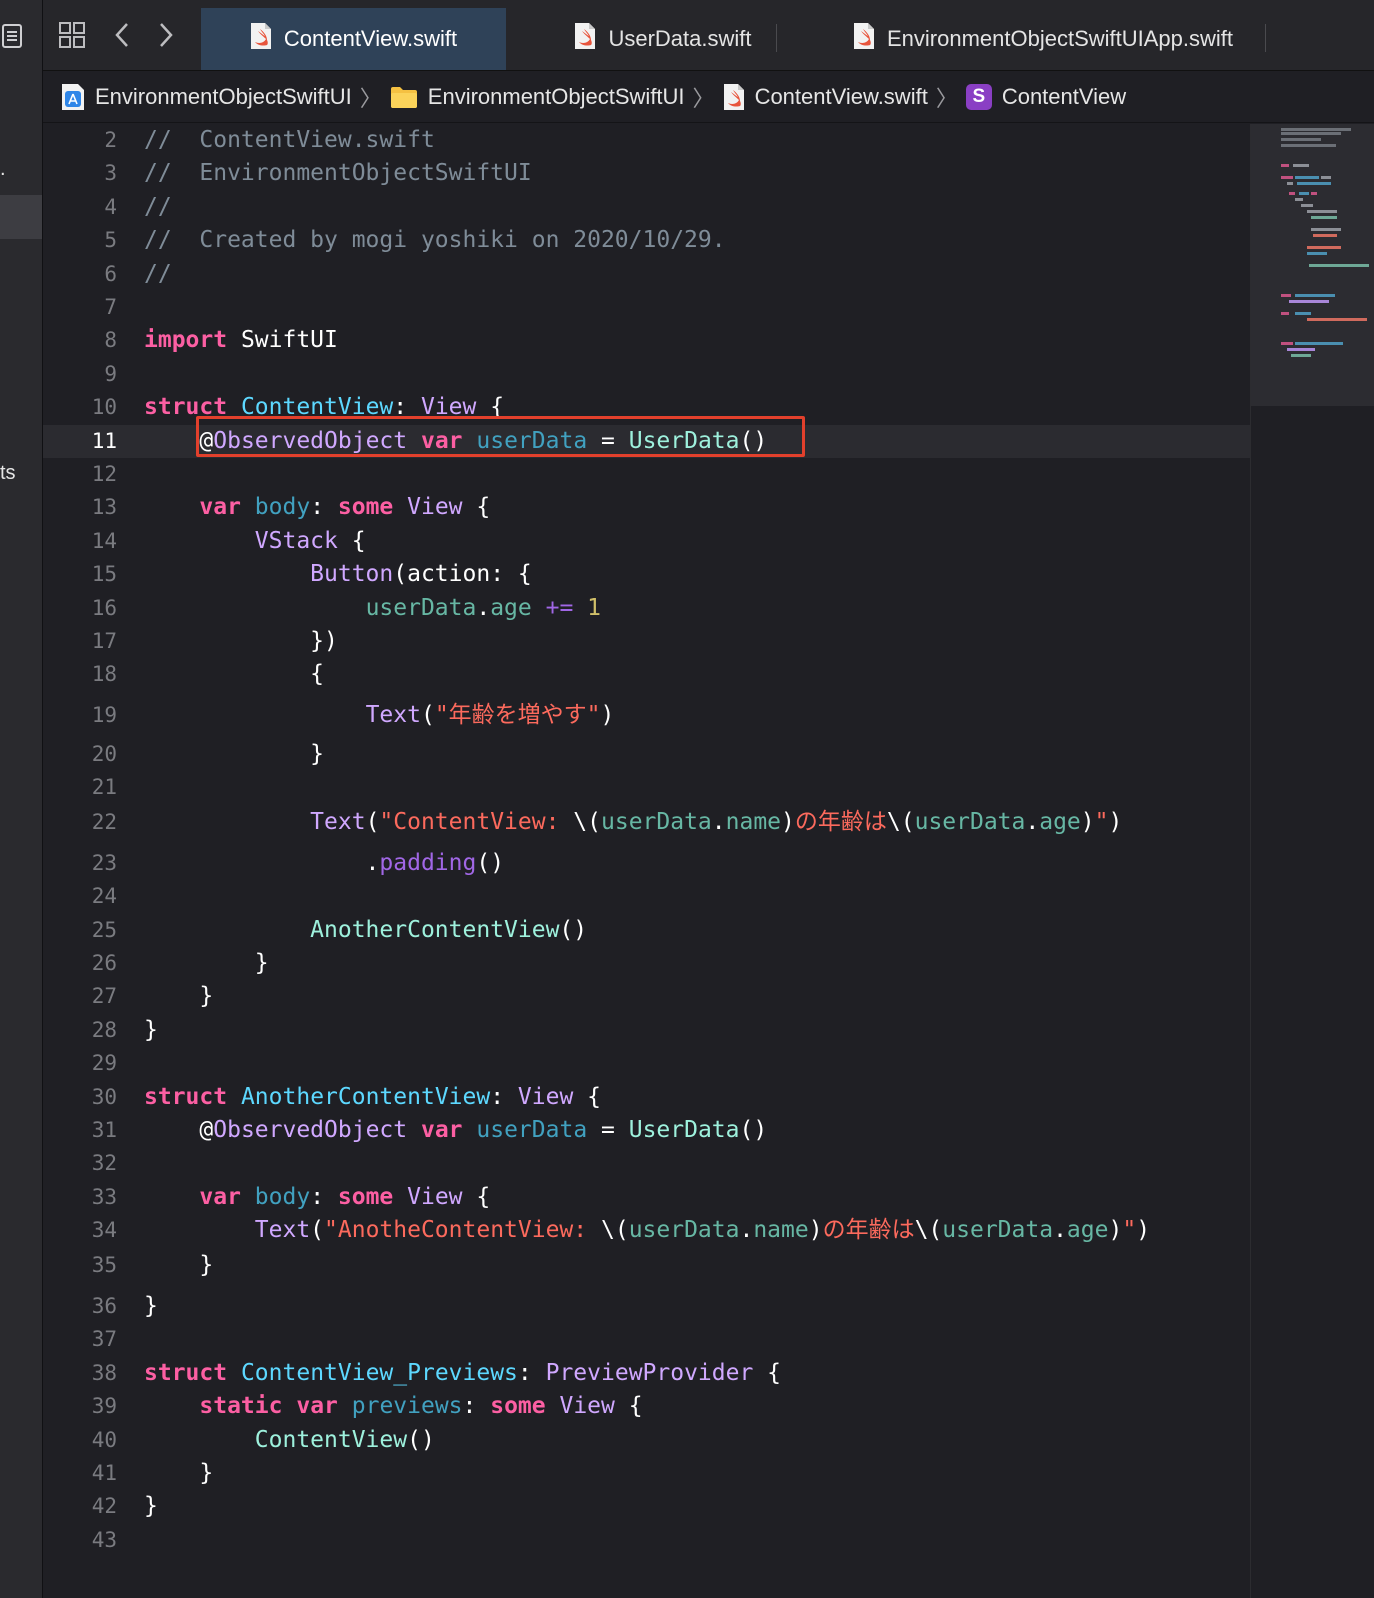 The width and height of the screenshot is (1374, 1598). Describe the element at coordinates (646, 173) in the screenshot. I see `code-line: 3 // EnvironmentObjectSwiftUI` at that location.